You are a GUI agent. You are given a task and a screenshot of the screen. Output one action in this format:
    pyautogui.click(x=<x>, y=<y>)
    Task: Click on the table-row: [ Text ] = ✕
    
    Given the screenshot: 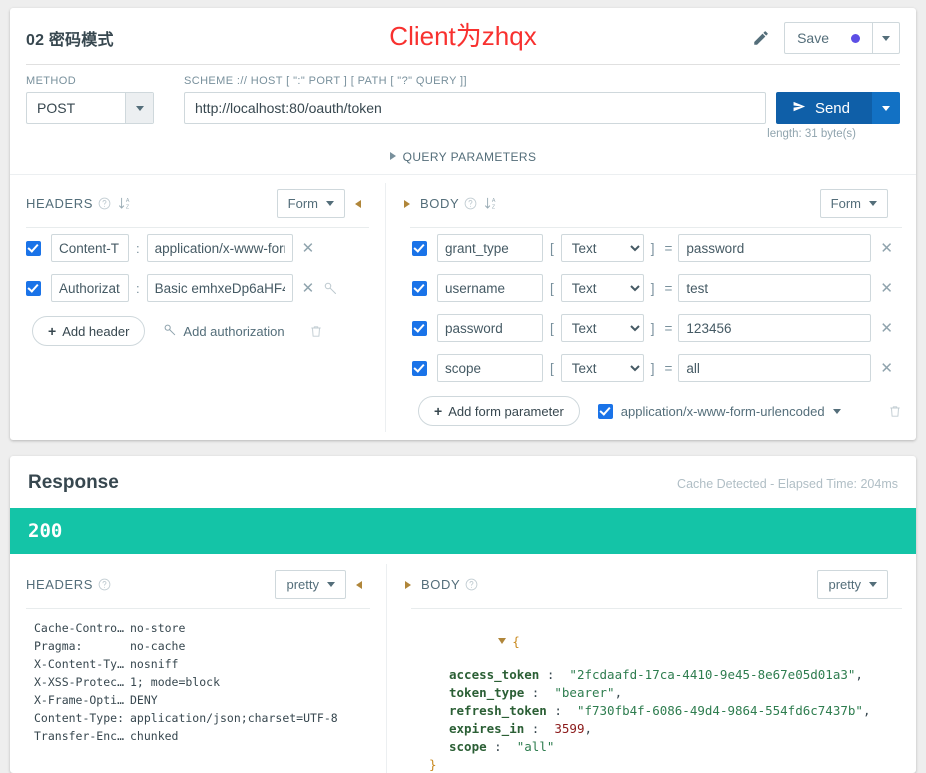 What is the action you would take?
    pyautogui.click(x=651, y=328)
    